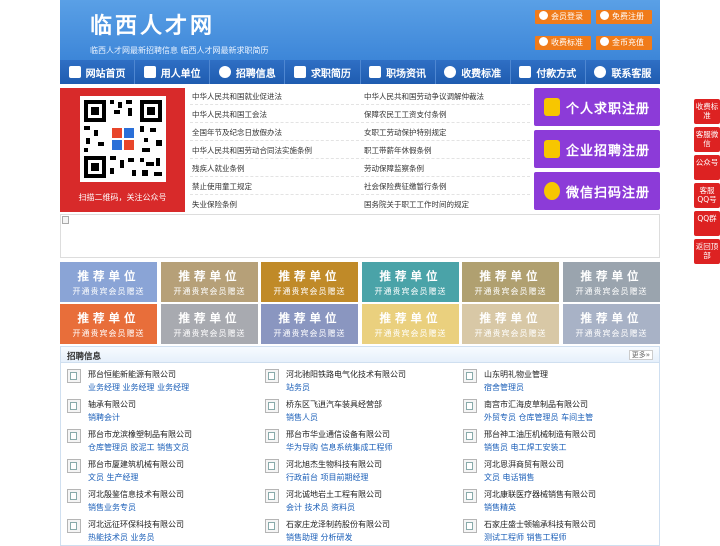 This screenshot has height=546, width=720. Describe the element at coordinates (346, 374) in the screenshot. I see `company-name: 河北驰阳铁路电气化技术有限公司` at that location.